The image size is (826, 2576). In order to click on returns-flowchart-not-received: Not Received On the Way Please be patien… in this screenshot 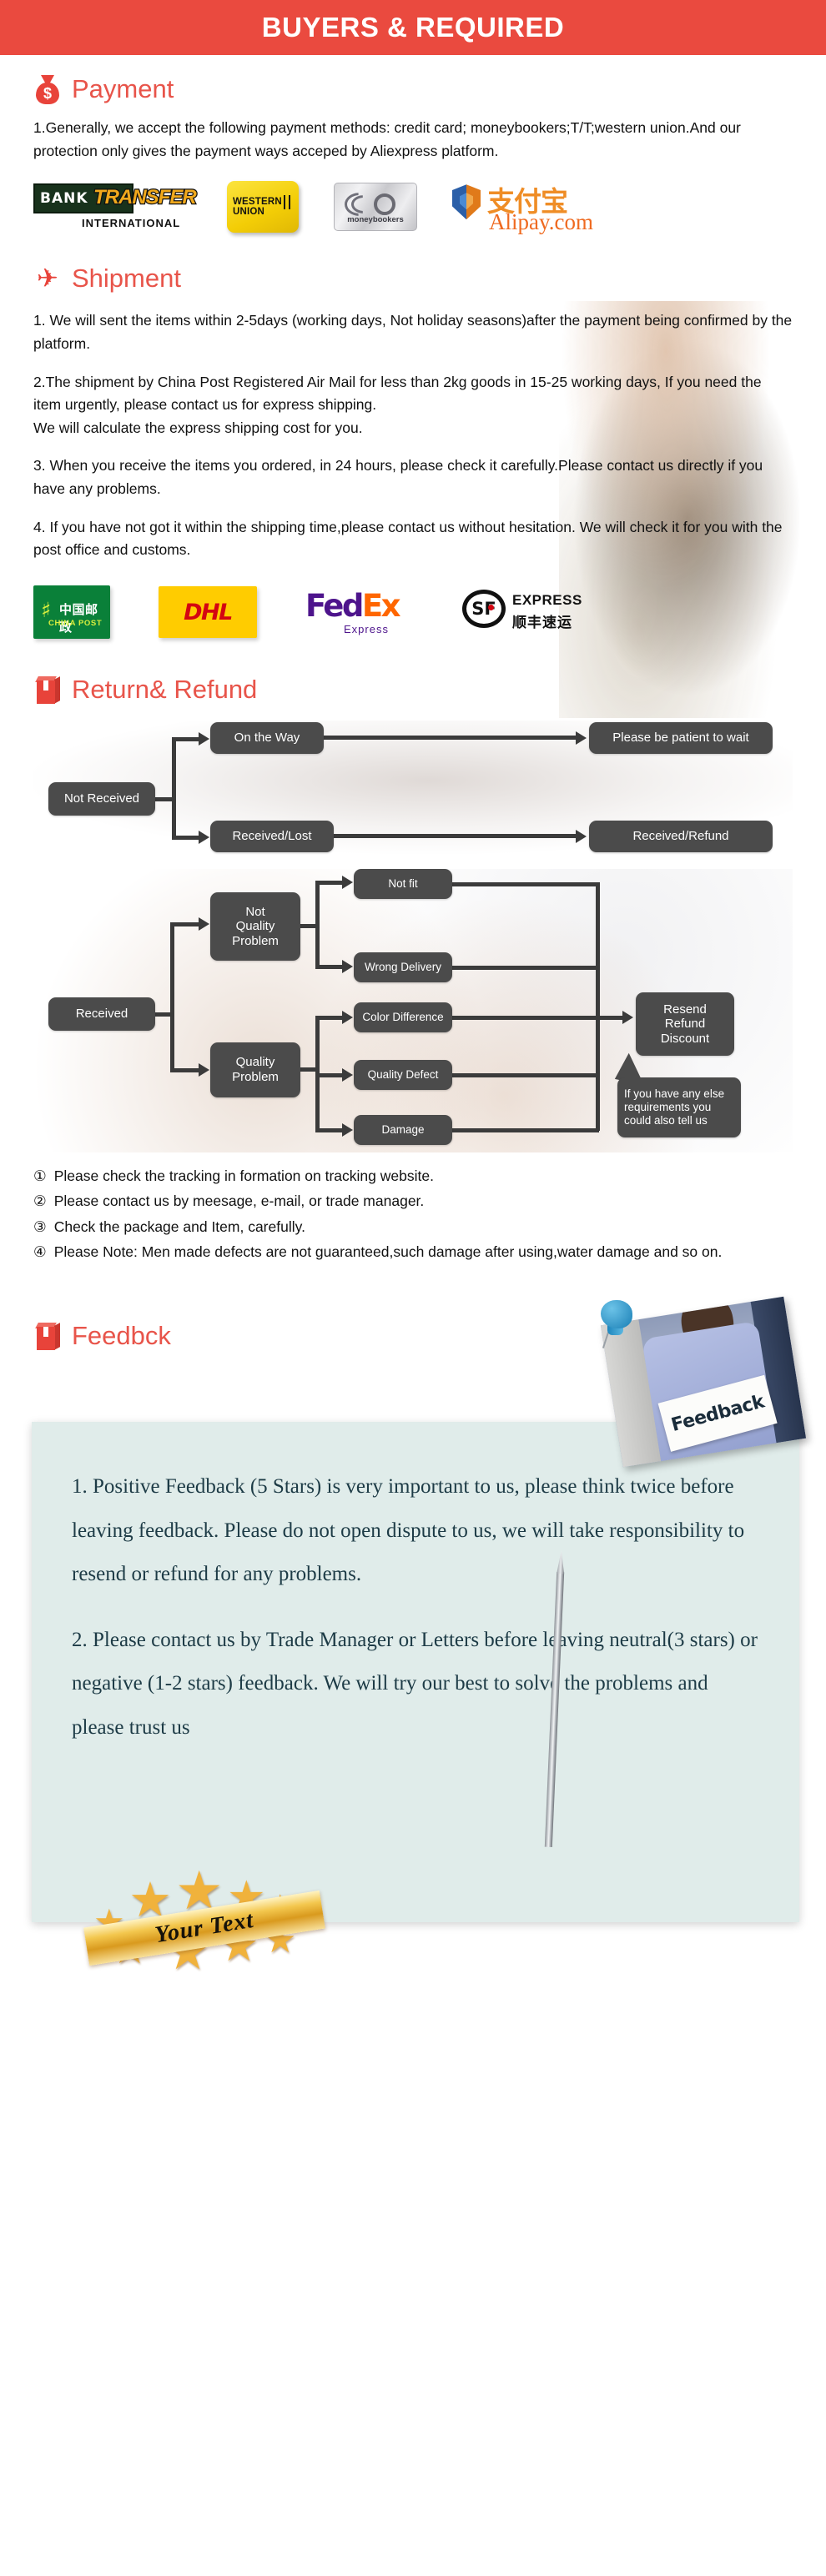, I will do `click(413, 788)`.